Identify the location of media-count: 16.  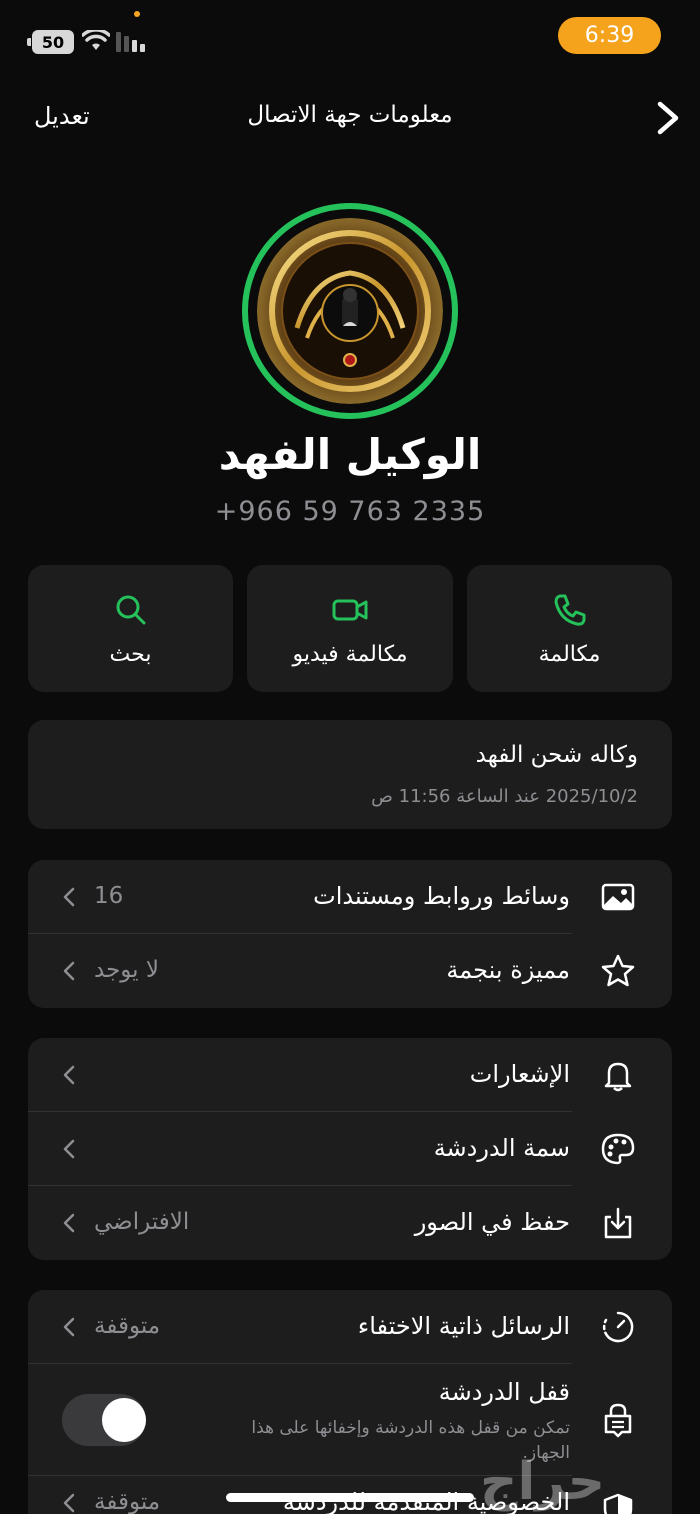
(109, 896).